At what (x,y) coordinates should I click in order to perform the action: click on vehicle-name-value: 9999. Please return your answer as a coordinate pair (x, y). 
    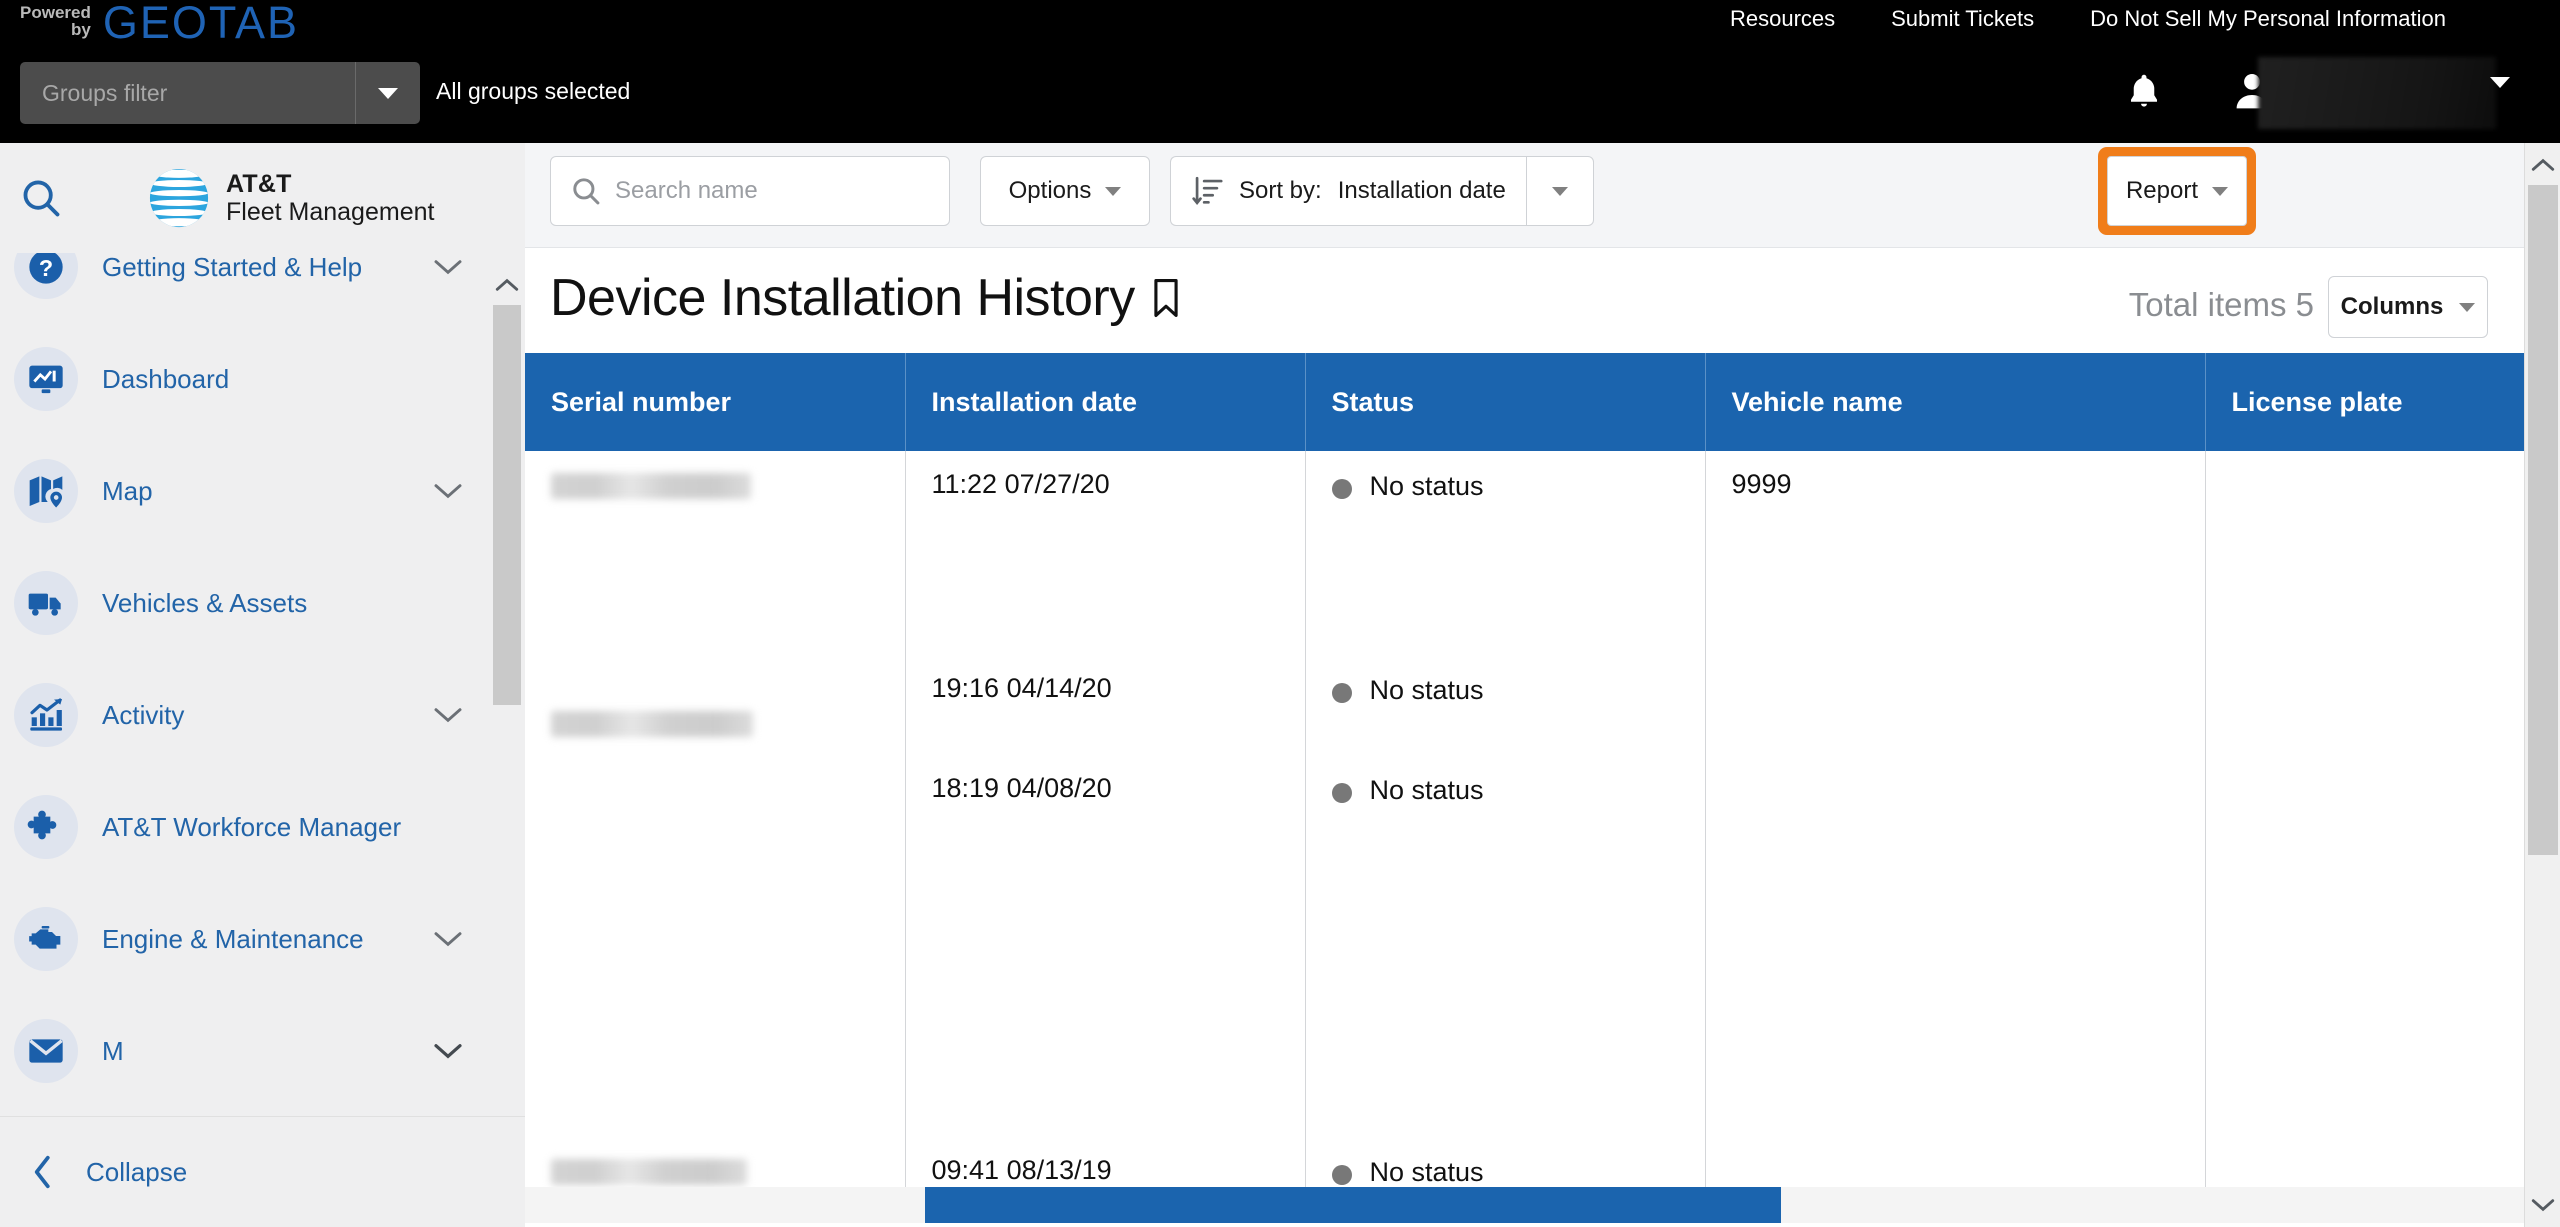
    Looking at the image, I should click on (1761, 484).